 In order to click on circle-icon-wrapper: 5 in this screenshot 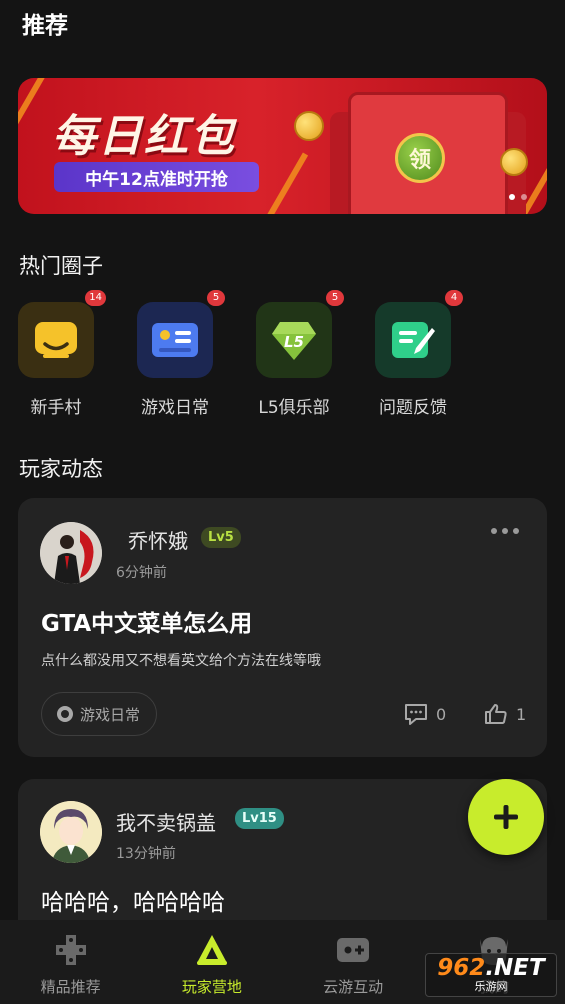, I will do `click(181, 334)`.